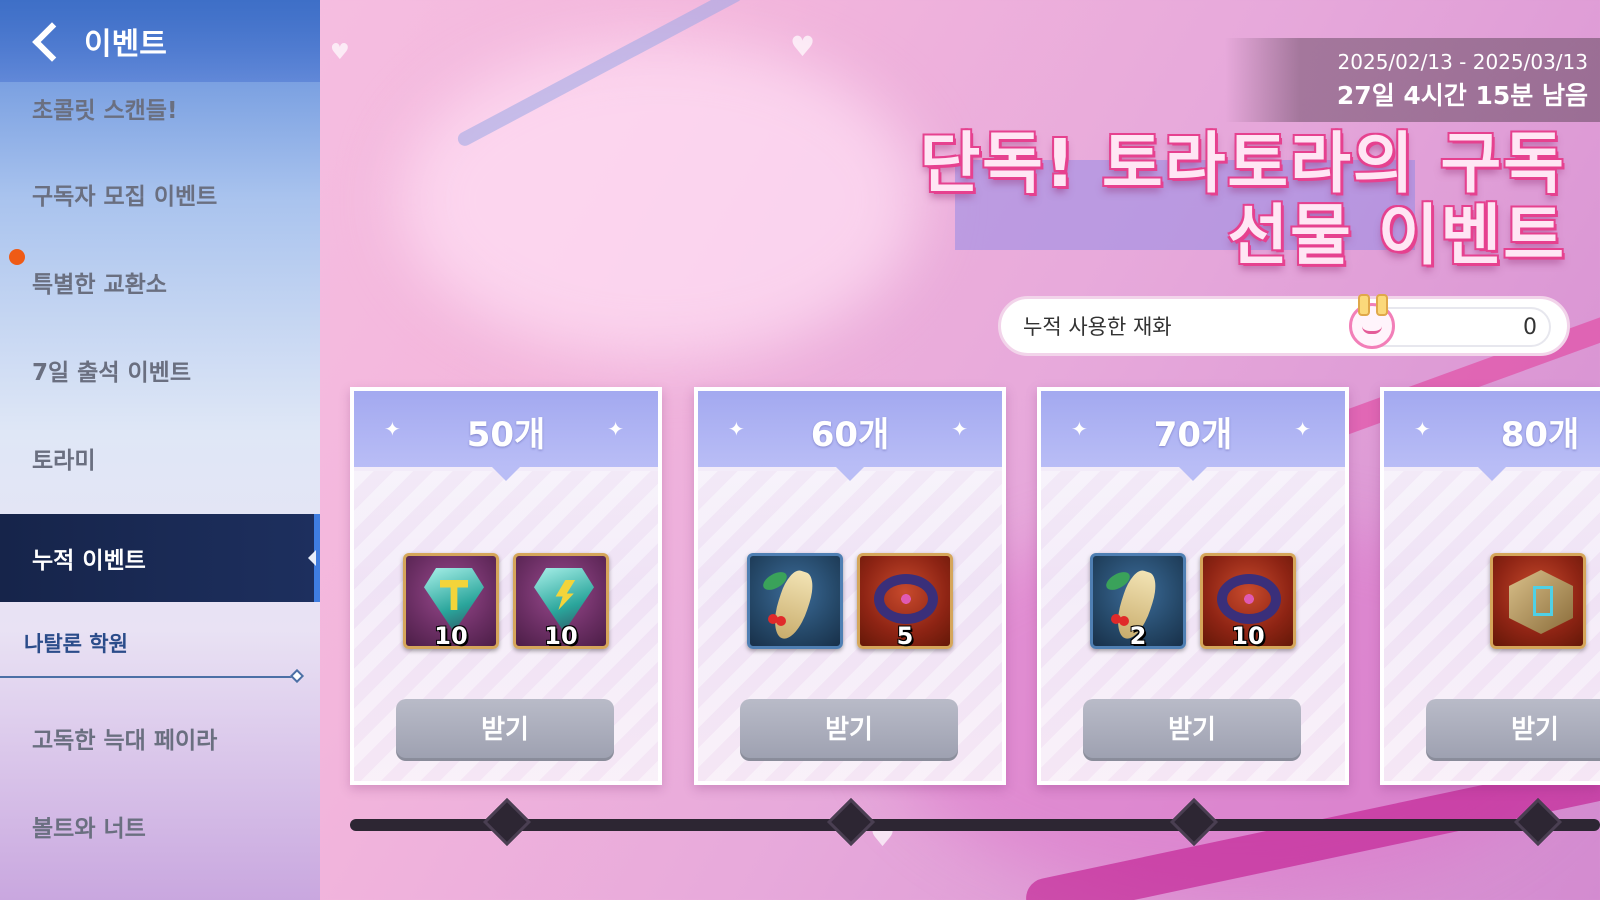  What do you see at coordinates (125, 197) in the screenshot?
I see `sidebar-item-label: 구독자 모집 이벤트` at bounding box center [125, 197].